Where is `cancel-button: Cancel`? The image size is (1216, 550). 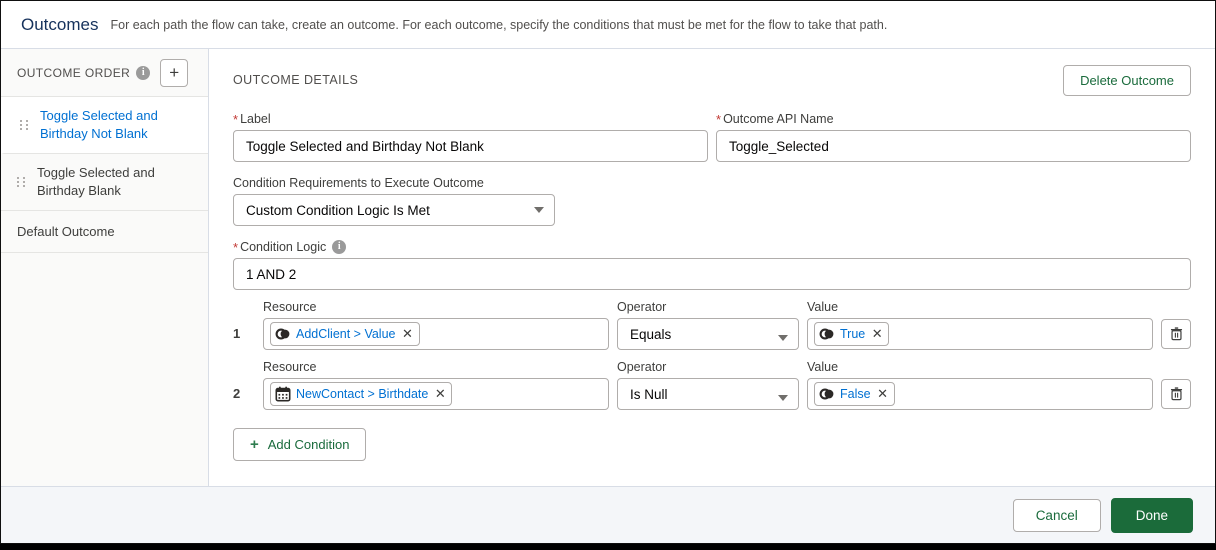 cancel-button: Cancel is located at coordinates (1056, 515).